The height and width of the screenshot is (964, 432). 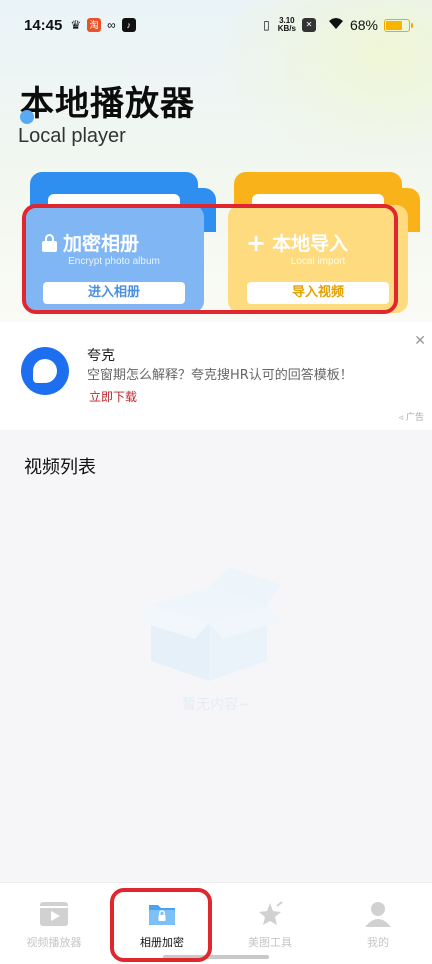 I want to click on network-speed-unit: KB/s, so click(x=286, y=28).